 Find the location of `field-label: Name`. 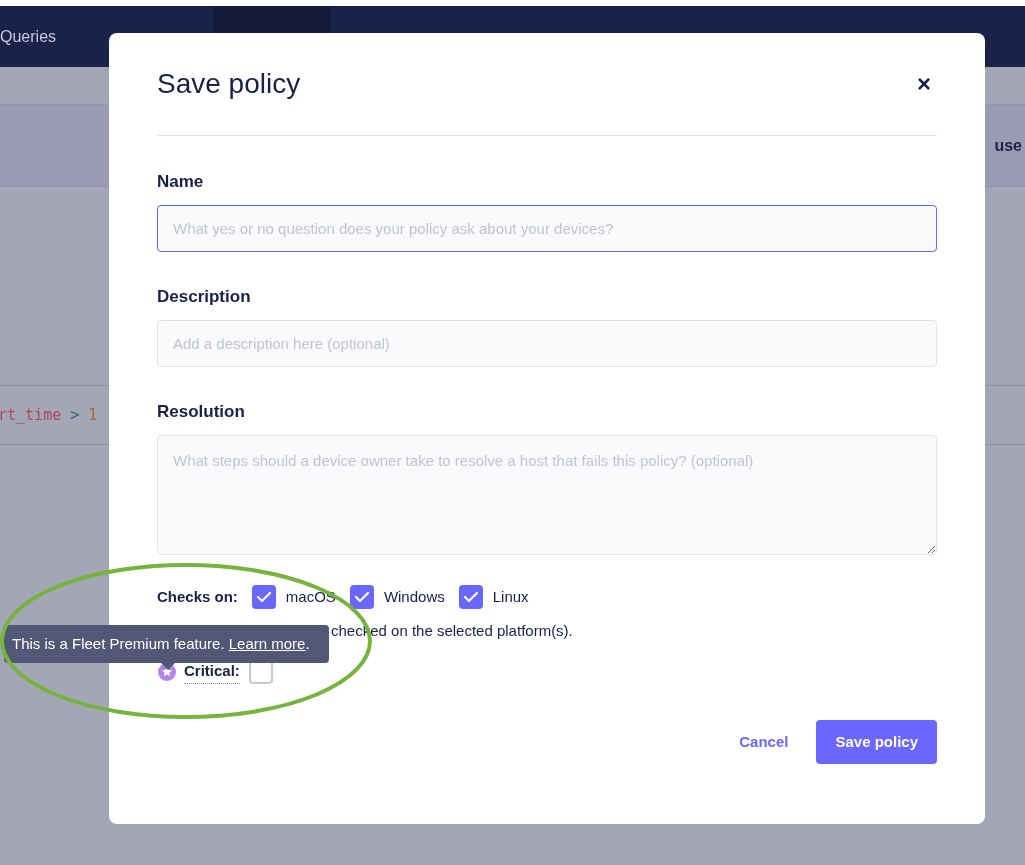

field-label: Name is located at coordinates (181, 181).